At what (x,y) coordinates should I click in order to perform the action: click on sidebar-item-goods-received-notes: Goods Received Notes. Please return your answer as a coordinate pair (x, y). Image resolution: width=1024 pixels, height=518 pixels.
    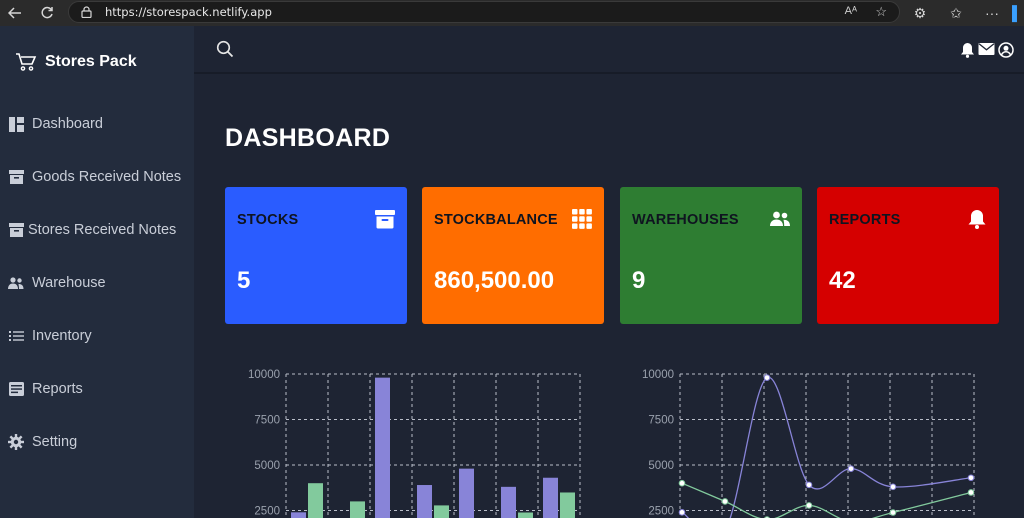
    Looking at the image, I should click on (94, 177).